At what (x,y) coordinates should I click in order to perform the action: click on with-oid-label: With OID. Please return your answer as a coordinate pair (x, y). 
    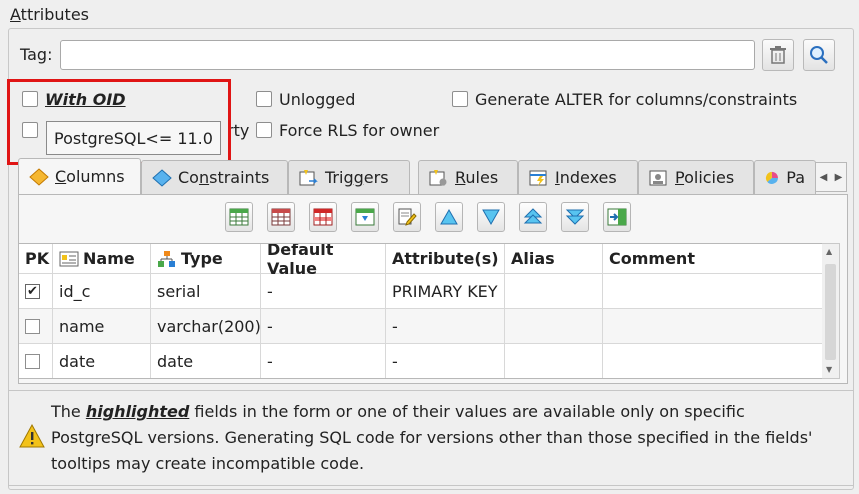
    Looking at the image, I should click on (85, 99).